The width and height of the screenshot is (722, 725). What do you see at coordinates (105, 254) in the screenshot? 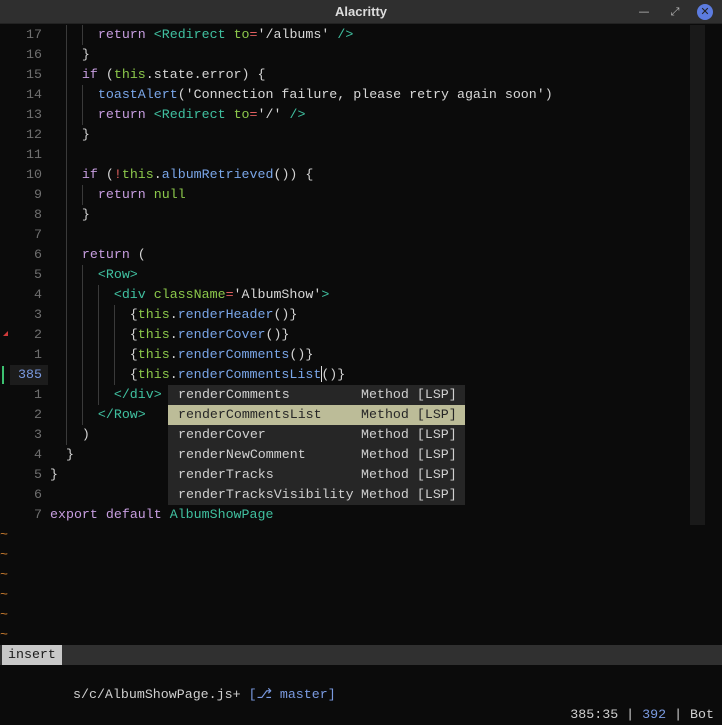
I see `token: return` at bounding box center [105, 254].